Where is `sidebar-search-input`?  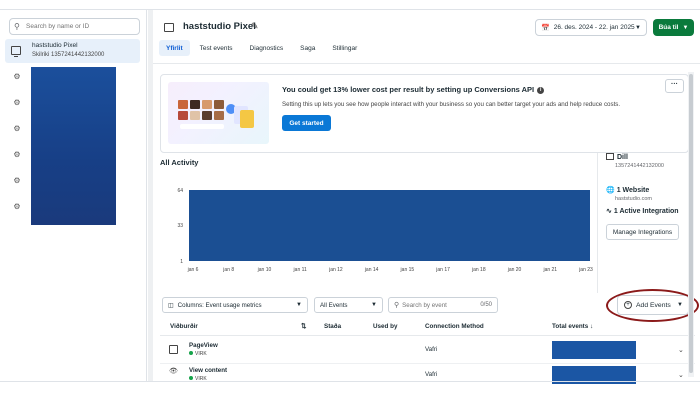 sidebar-search-input is located at coordinates (81, 26).